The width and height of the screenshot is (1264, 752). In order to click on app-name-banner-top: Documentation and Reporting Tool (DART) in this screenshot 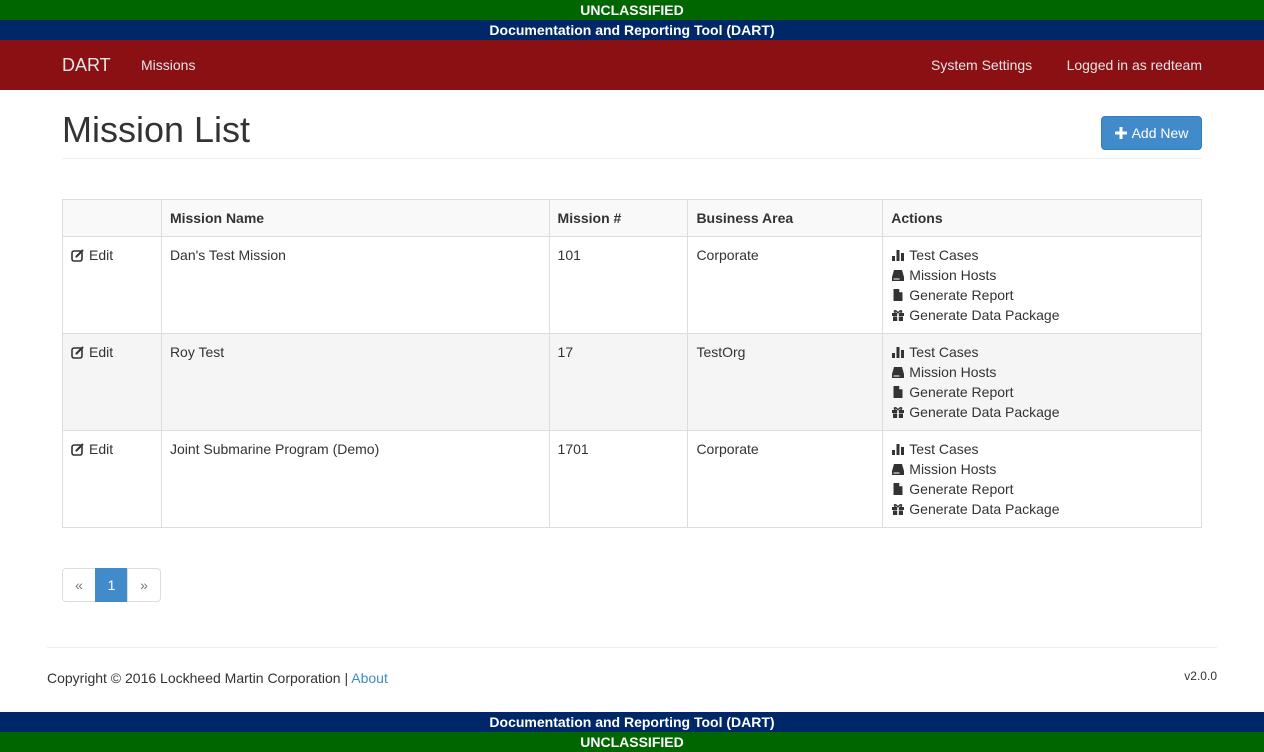, I will do `click(632, 30)`.